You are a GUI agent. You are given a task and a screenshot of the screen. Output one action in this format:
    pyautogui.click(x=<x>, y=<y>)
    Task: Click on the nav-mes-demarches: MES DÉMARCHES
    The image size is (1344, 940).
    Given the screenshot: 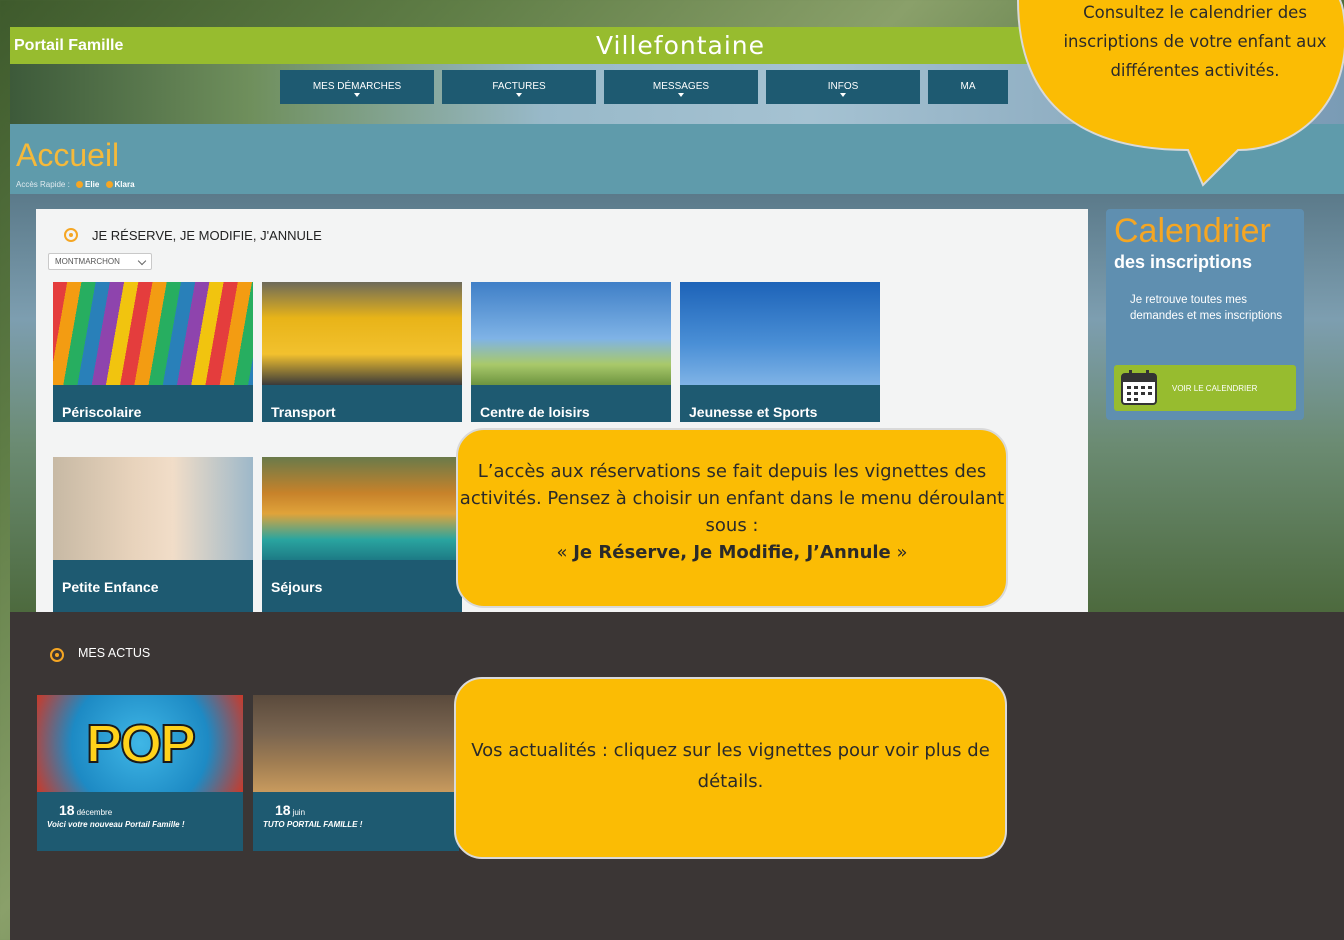 What is the action you would take?
    pyautogui.click(x=357, y=87)
    